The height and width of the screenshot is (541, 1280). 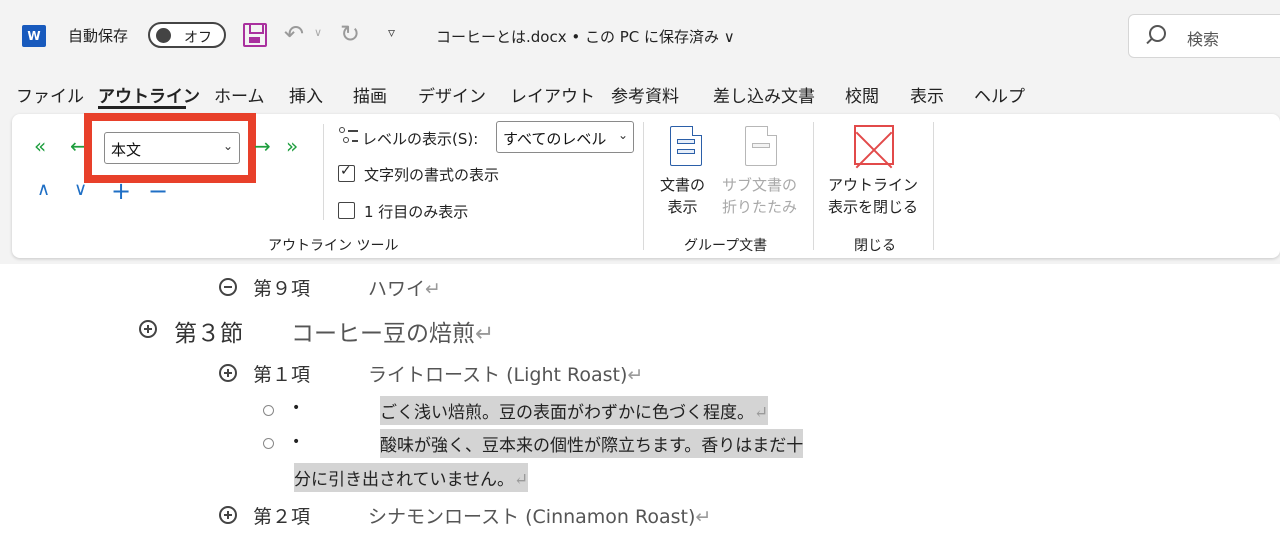 I want to click on undo-icon: ↶, so click(x=294, y=34).